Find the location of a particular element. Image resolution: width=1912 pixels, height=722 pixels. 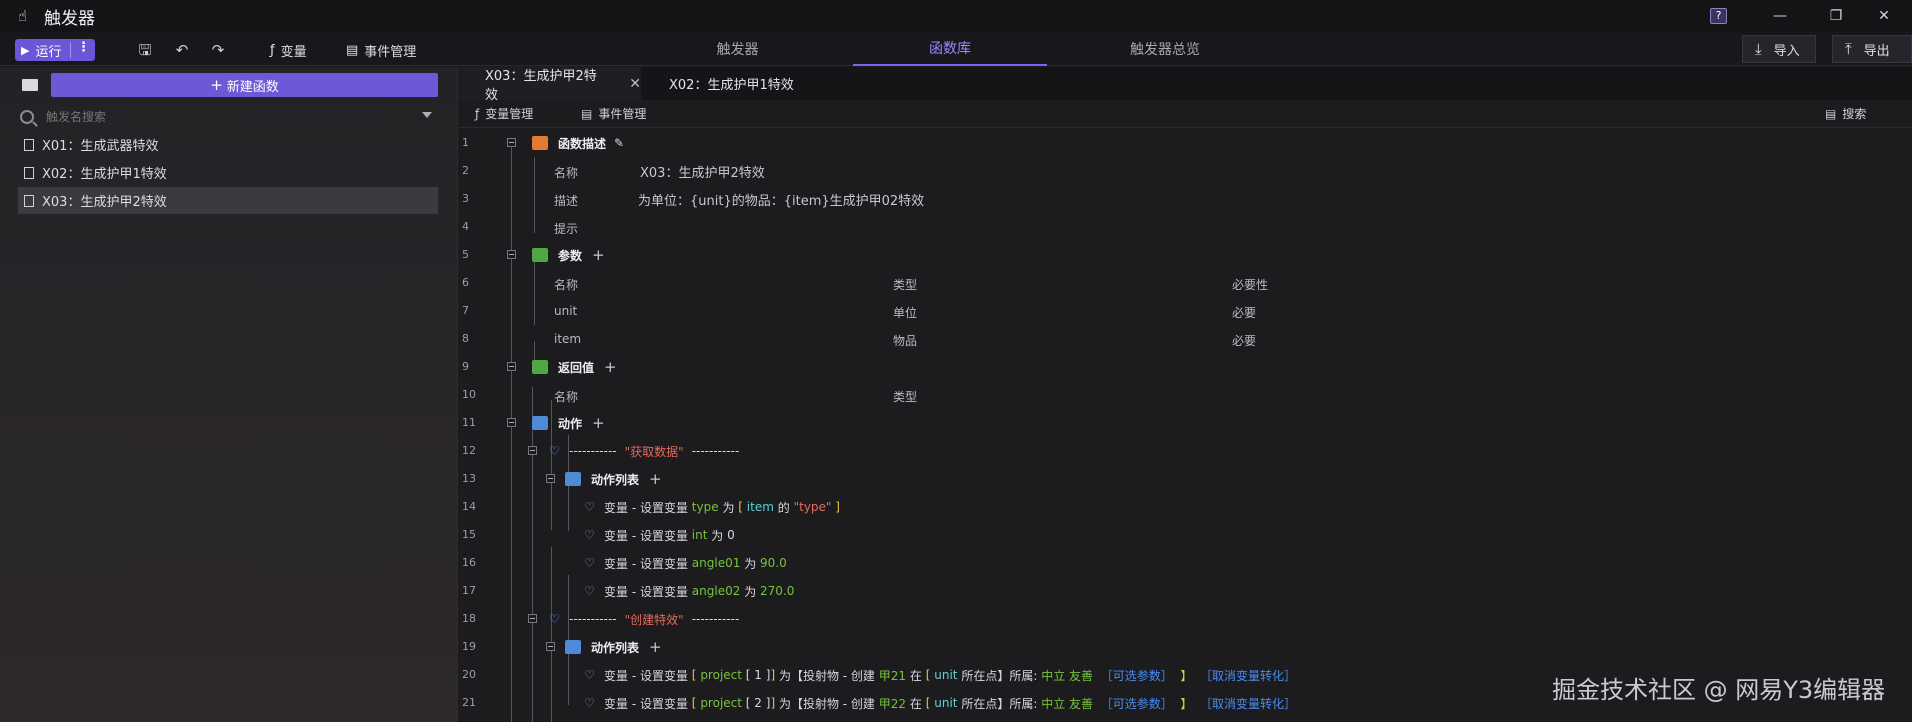

undo-icon: ↶ is located at coordinates (182, 50).